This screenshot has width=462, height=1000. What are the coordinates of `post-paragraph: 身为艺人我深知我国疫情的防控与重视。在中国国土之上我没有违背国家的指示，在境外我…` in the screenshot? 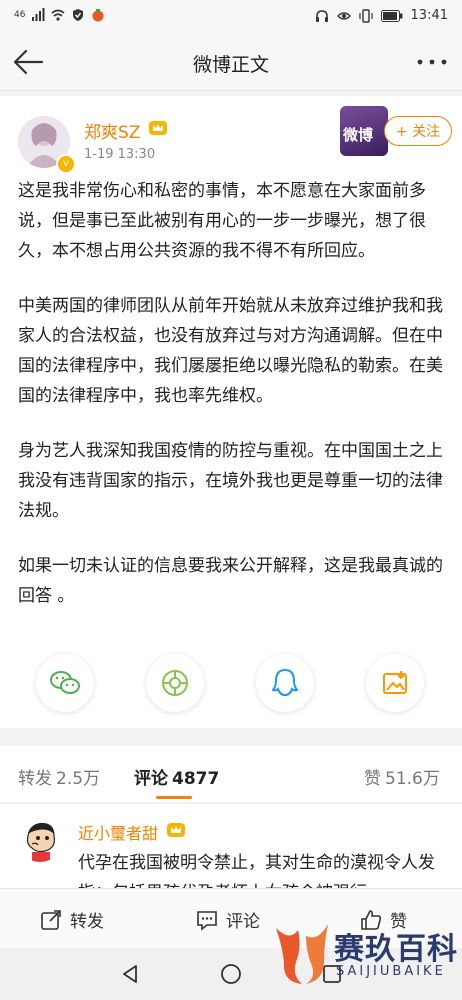 It's located at (230, 481).